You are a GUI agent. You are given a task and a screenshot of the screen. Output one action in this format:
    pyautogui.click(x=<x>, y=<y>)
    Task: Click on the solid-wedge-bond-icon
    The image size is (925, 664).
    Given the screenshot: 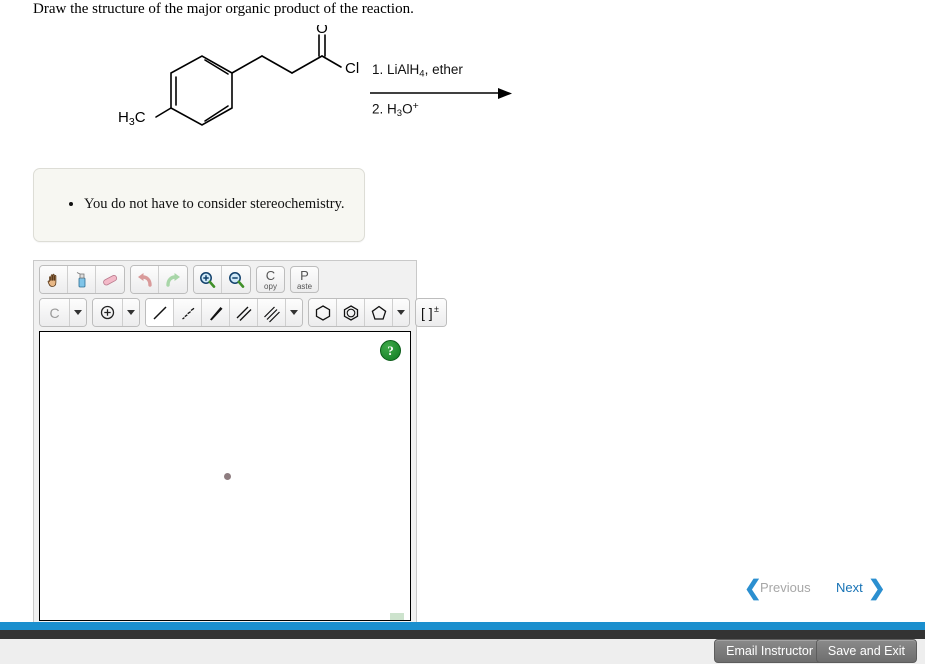 What is the action you would take?
    pyautogui.click(x=215, y=313)
    